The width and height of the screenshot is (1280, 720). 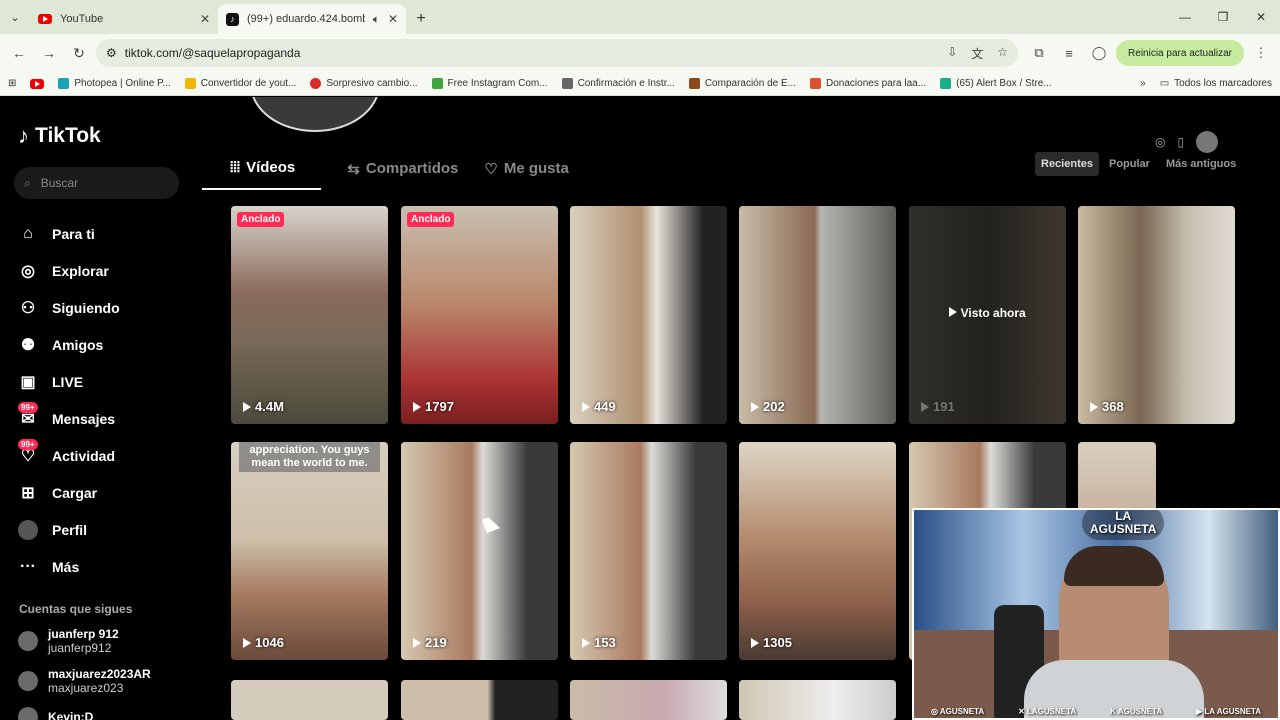 I want to click on sidebar-item-mas: ··· Más, so click(x=69, y=566).